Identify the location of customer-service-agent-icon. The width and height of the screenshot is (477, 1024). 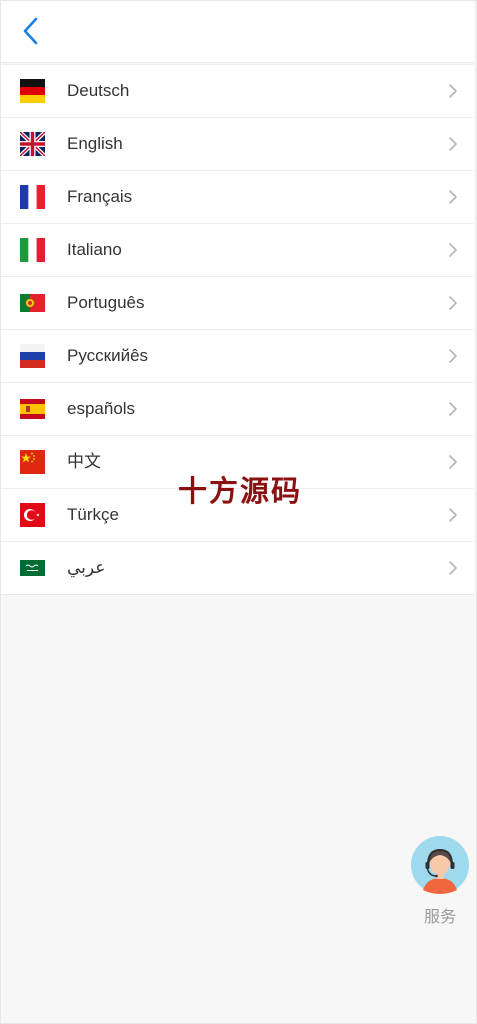
(440, 865).